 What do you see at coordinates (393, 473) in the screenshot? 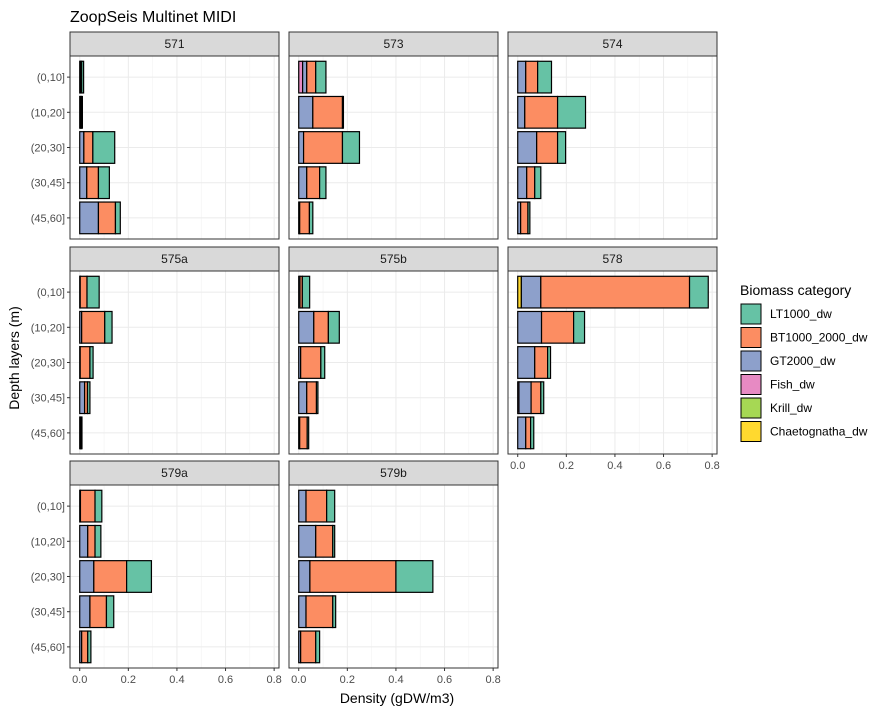
I see `facet-label: 579b` at bounding box center [393, 473].